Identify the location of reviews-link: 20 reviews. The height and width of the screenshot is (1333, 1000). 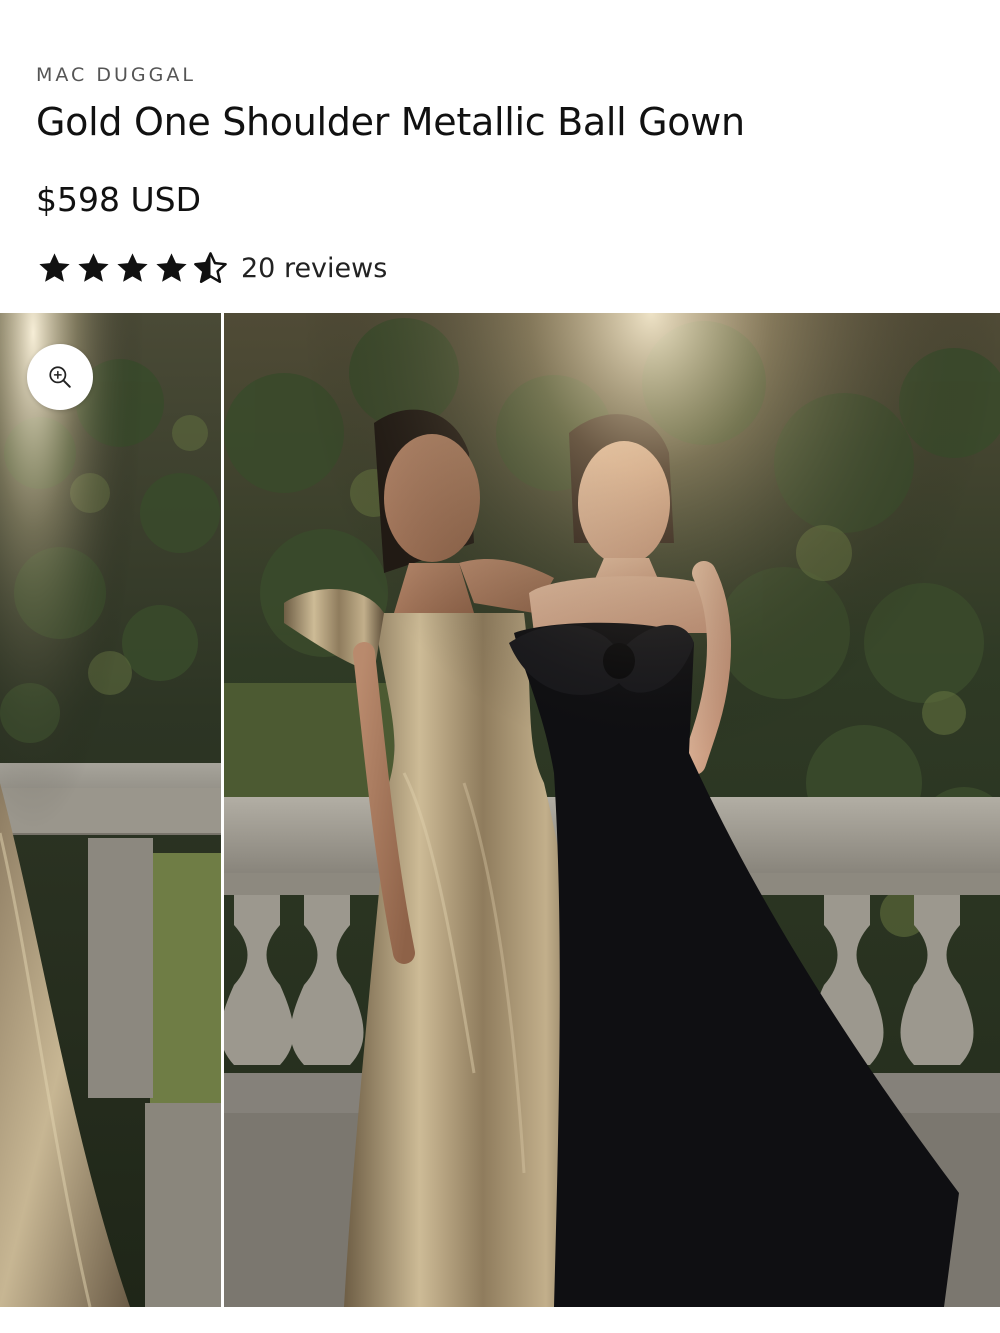
(314, 268).